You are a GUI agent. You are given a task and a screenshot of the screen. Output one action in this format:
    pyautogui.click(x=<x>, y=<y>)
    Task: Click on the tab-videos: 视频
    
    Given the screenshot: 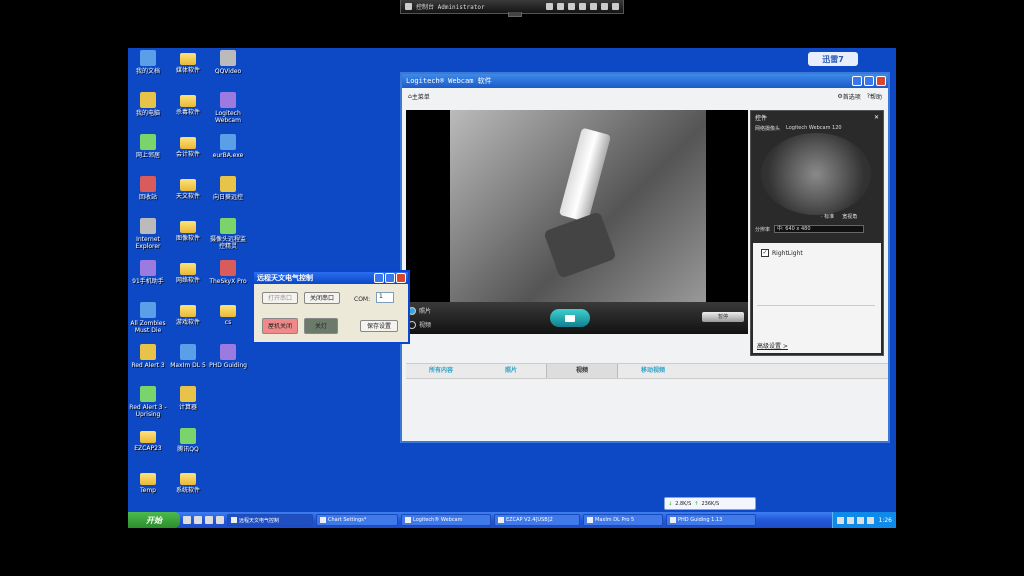 What is the action you would take?
    pyautogui.click(x=582, y=371)
    